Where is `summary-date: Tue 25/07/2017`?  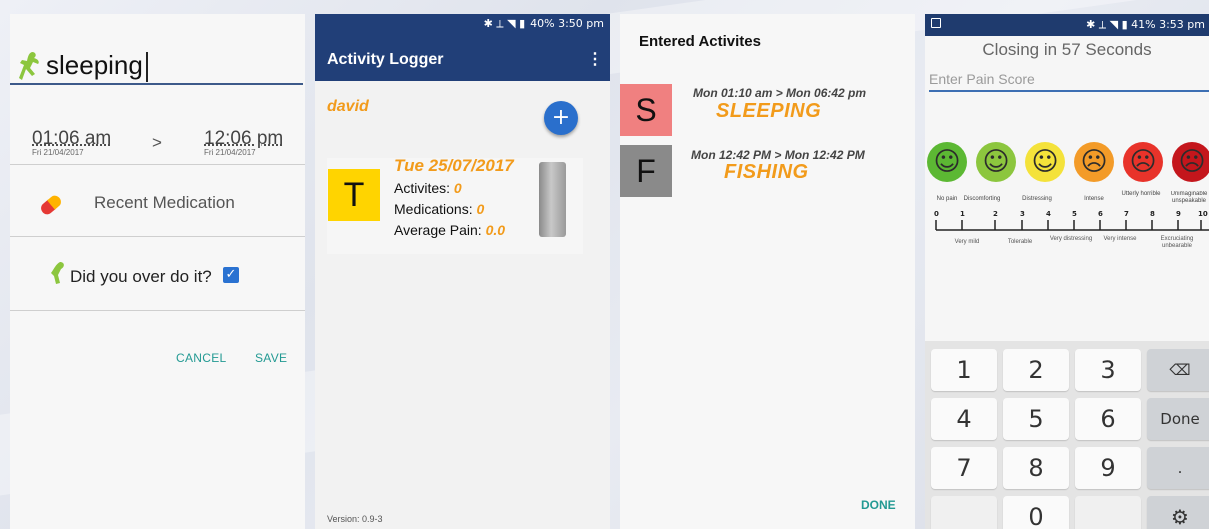
summary-date: Tue 25/07/2017 is located at coordinates (454, 165).